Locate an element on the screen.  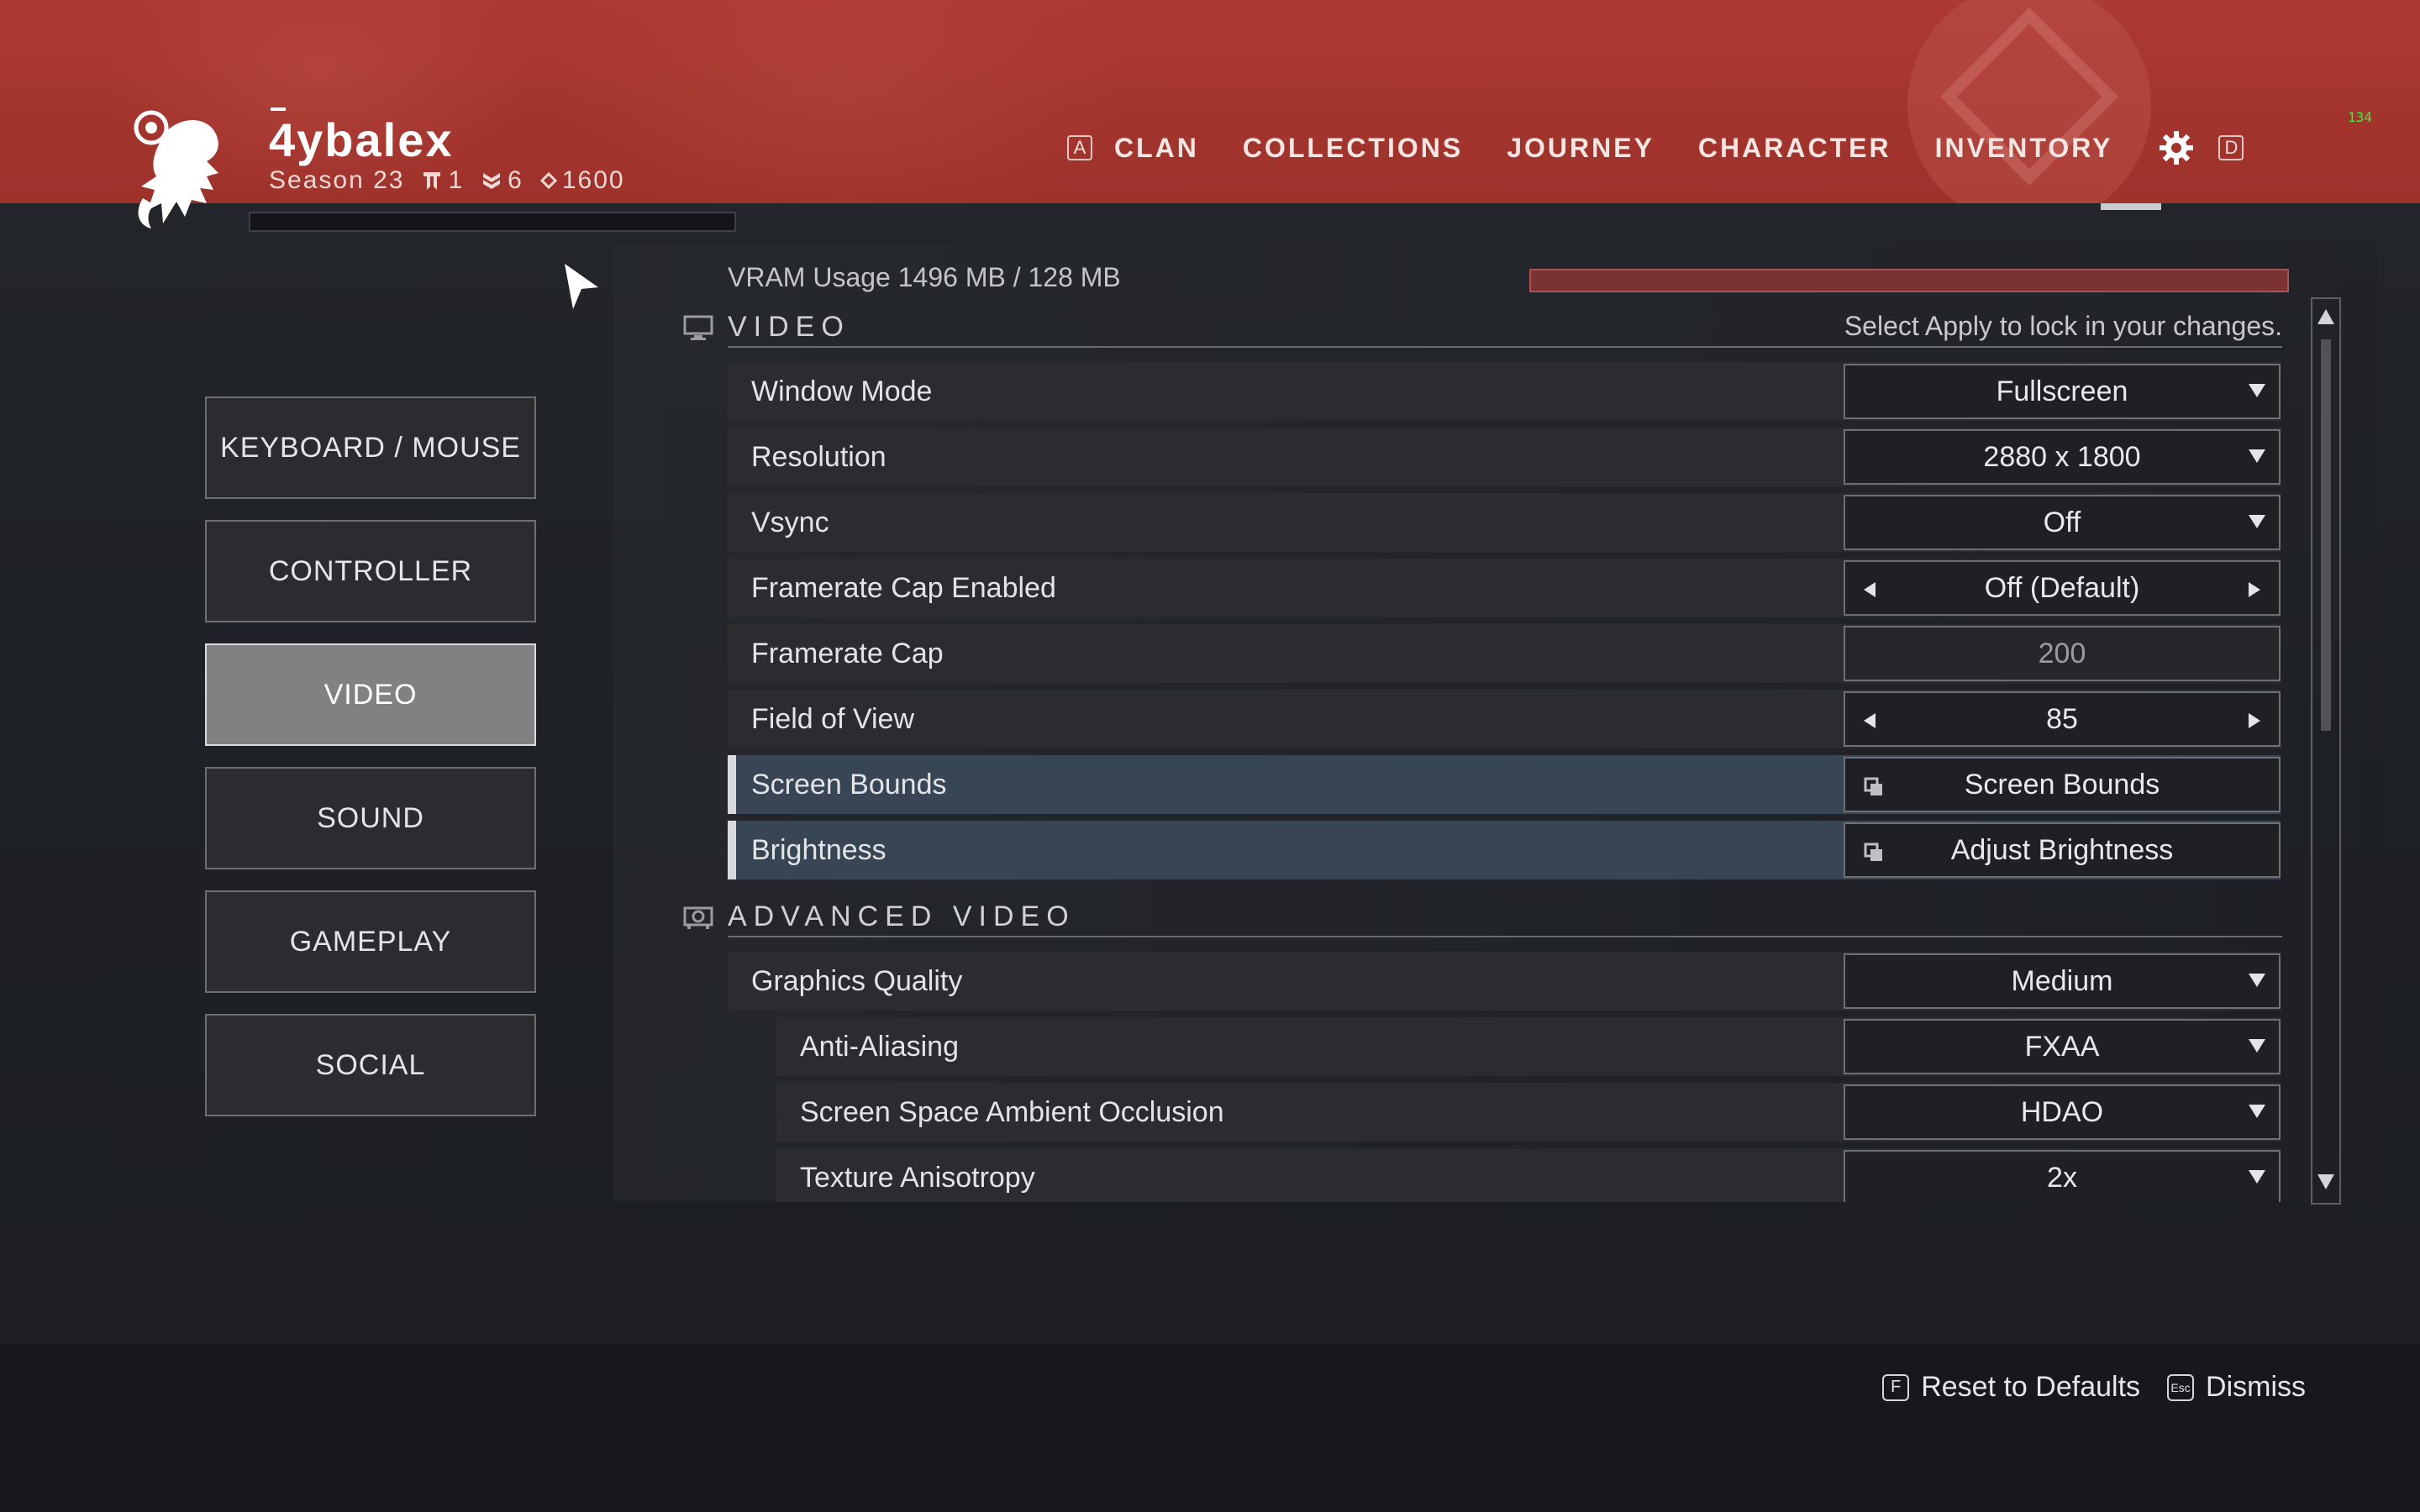
reset-label: Reset to Defaults is located at coordinates (2031, 1387).